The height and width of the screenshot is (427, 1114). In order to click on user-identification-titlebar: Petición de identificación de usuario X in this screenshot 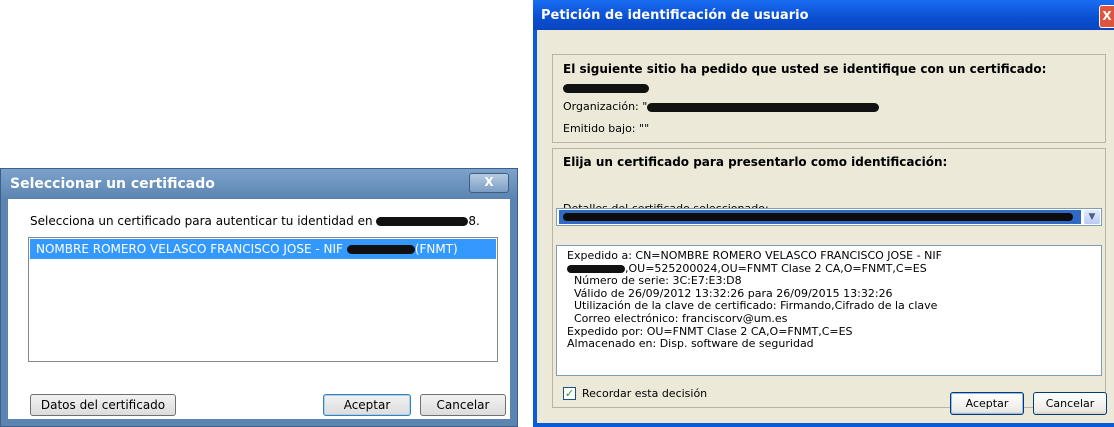, I will do `click(823, 15)`.